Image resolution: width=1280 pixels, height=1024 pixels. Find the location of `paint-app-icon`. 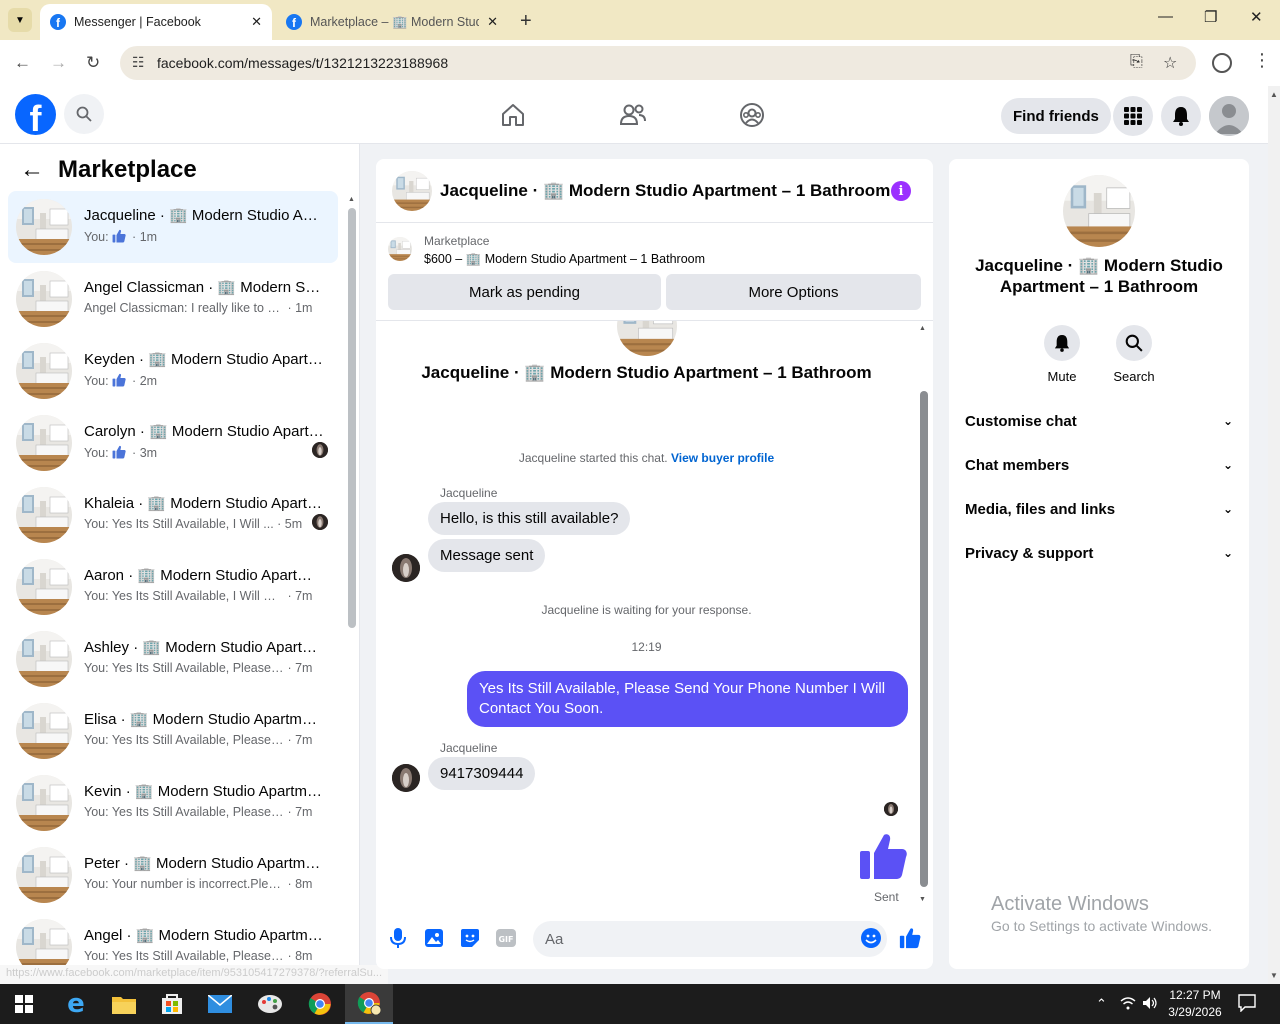

paint-app-icon is located at coordinates (270, 1004).